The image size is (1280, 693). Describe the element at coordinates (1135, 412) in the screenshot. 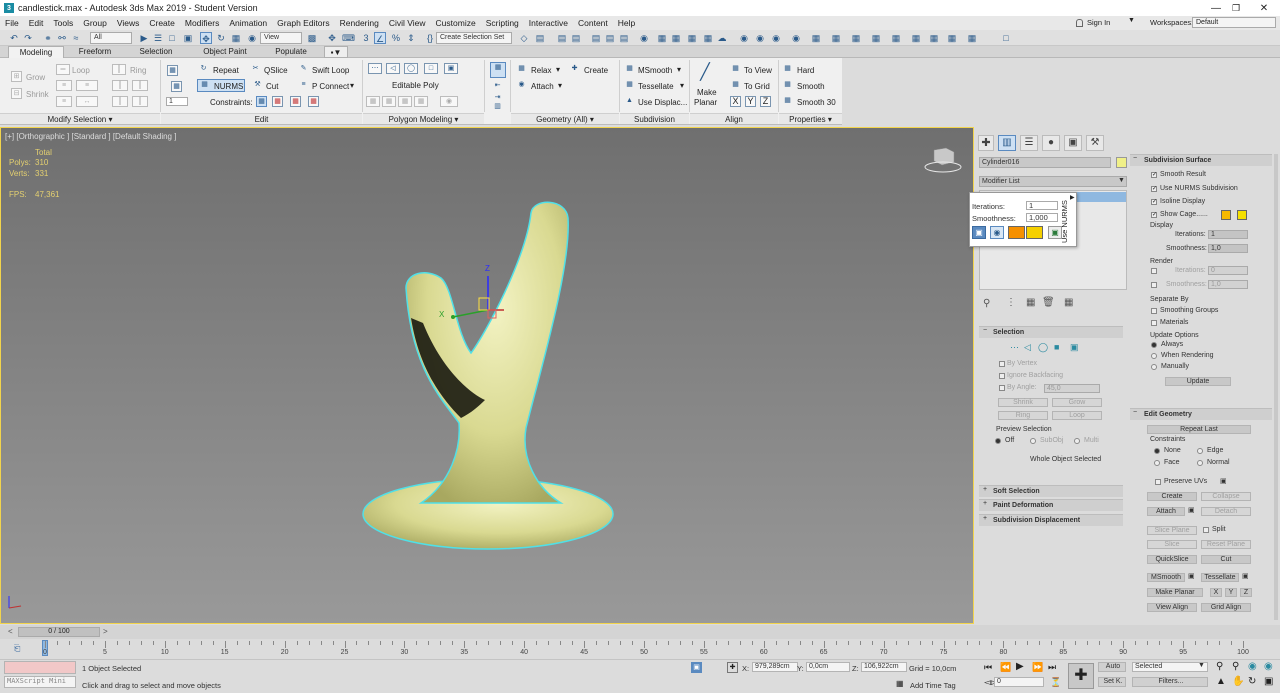

I see `edit-geometry-toggle-icon: −` at that location.